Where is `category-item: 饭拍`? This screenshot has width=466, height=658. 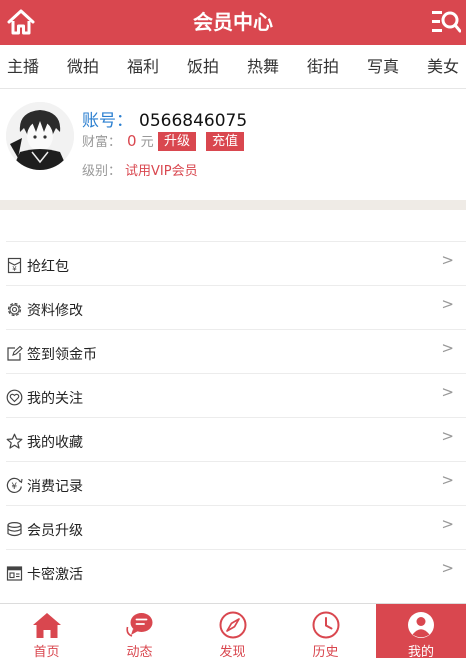 category-item: 饭拍 is located at coordinates (203, 67).